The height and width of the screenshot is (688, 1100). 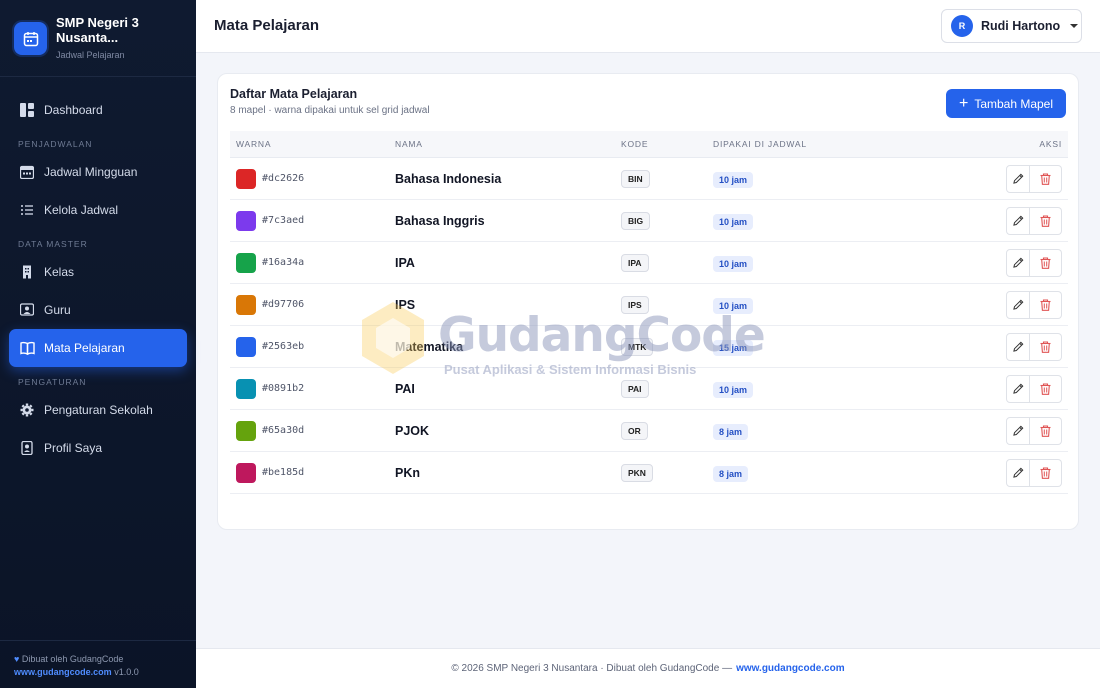 What do you see at coordinates (790, 668) in the screenshot?
I see `footer-website-link: www.gudangcode.com` at bounding box center [790, 668].